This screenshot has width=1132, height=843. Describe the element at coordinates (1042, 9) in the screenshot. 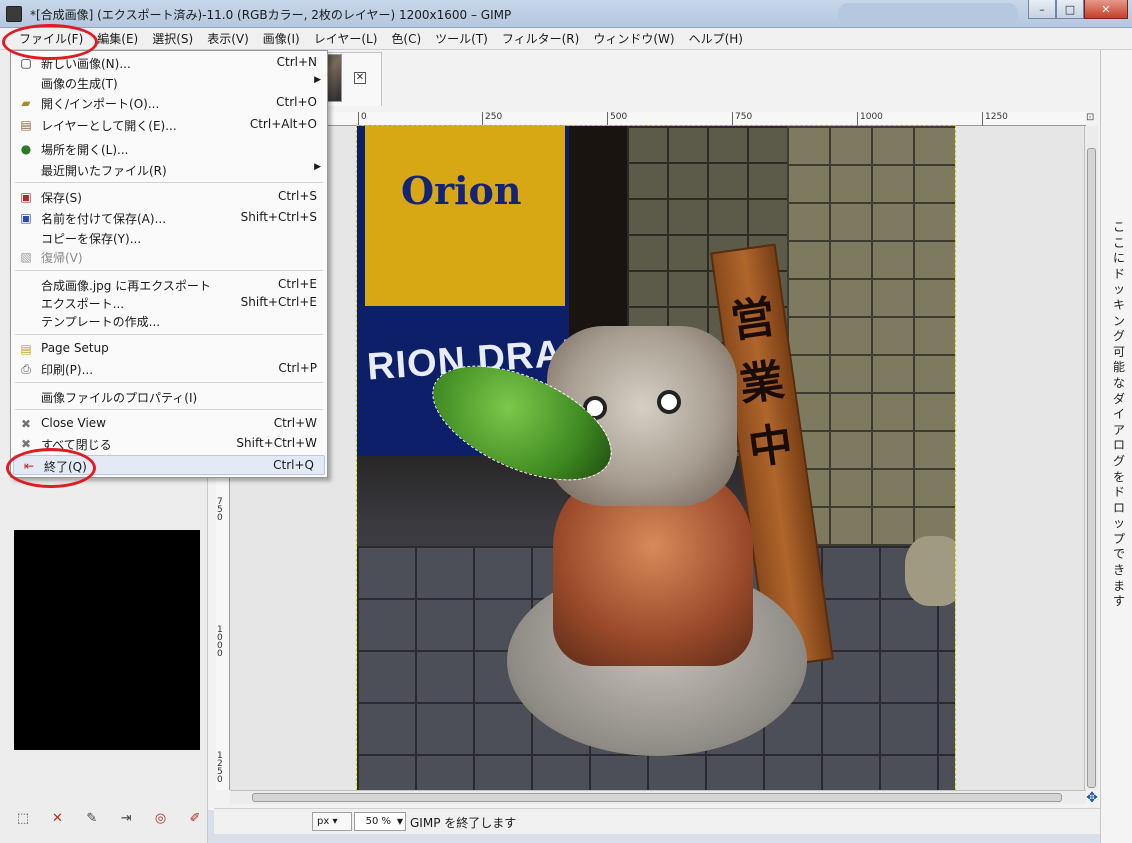

I see `minimize-button: –` at that location.